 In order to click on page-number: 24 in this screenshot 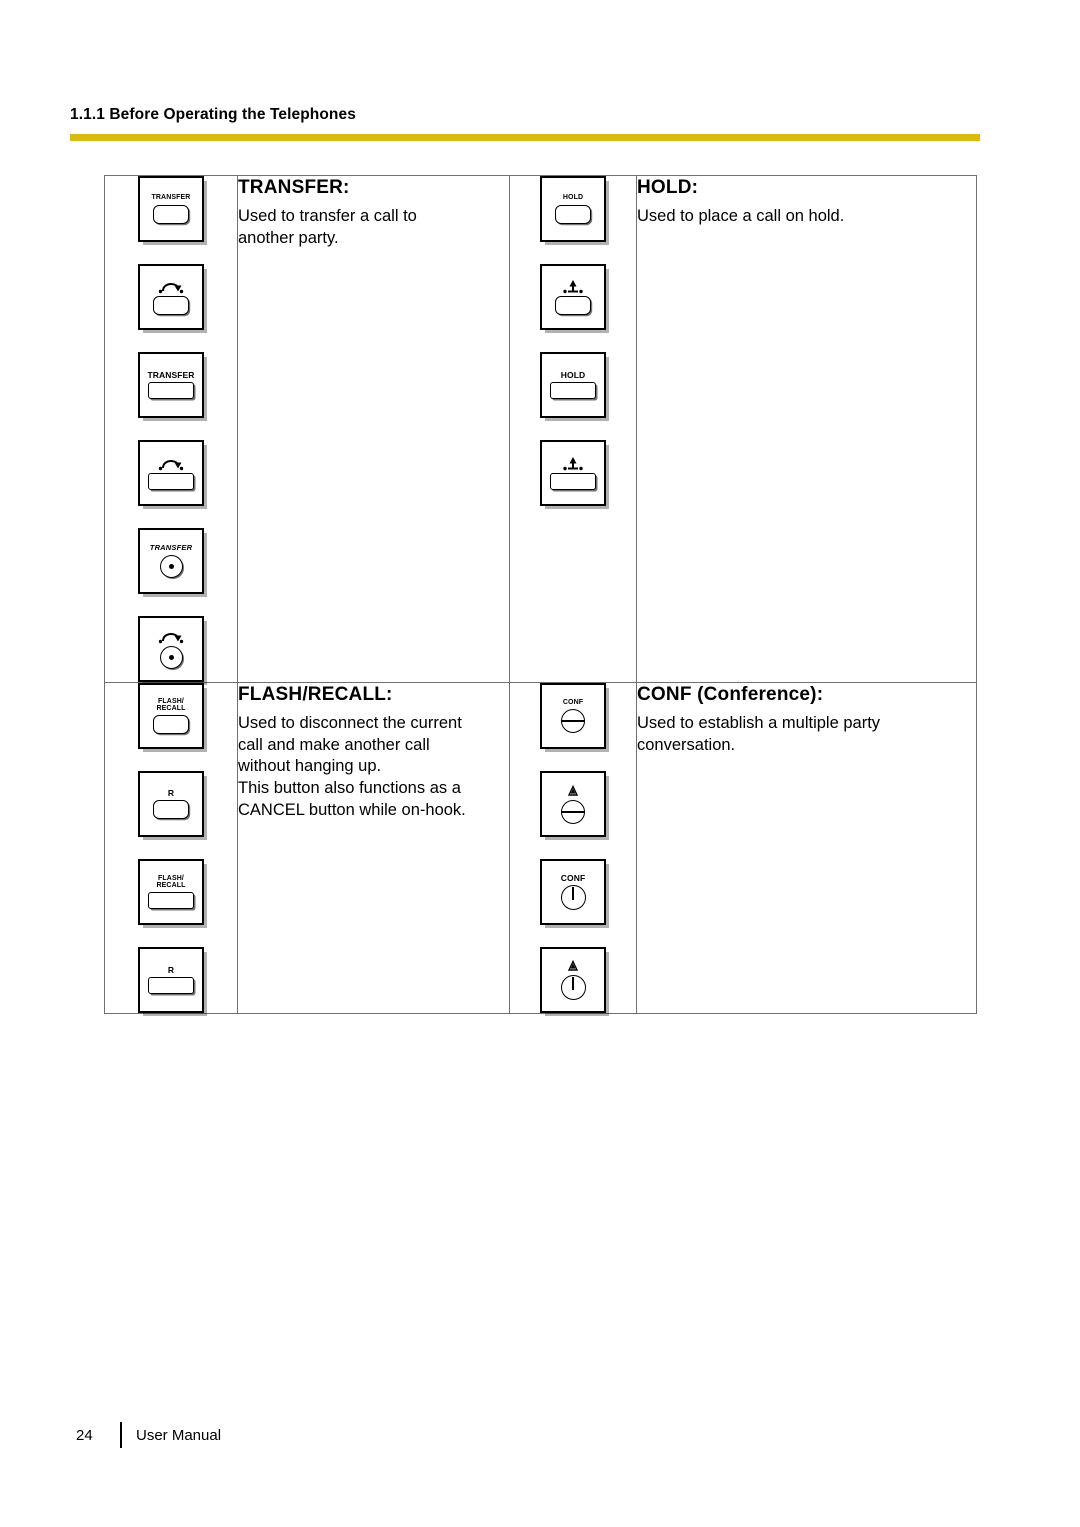, I will do `click(84, 1435)`.